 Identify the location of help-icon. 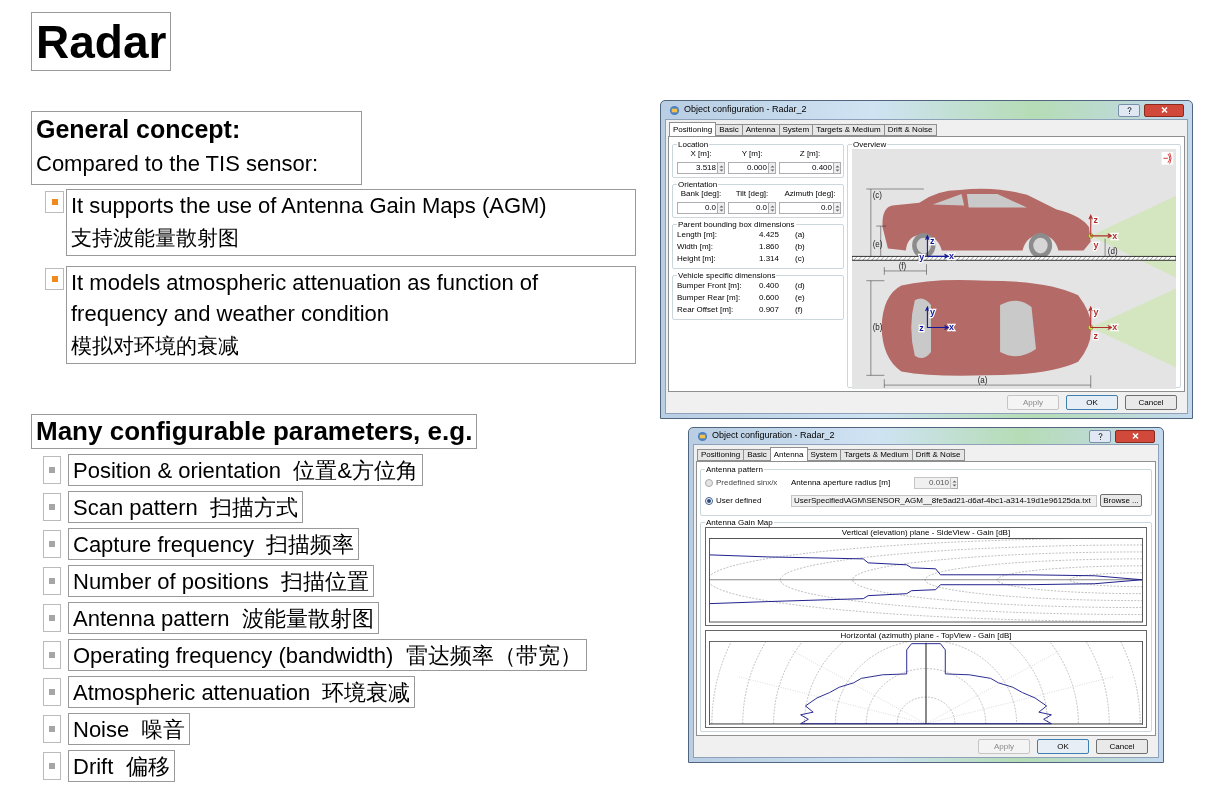
(1129, 110).